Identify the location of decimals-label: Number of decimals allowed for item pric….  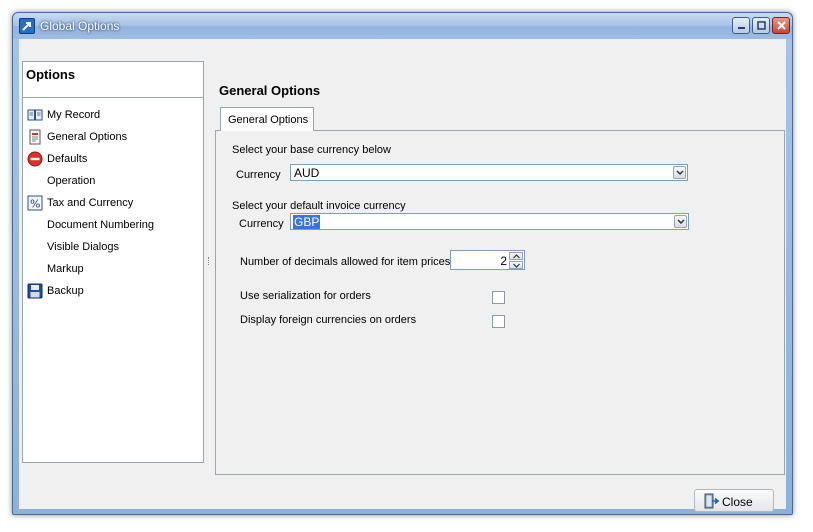
(345, 262).